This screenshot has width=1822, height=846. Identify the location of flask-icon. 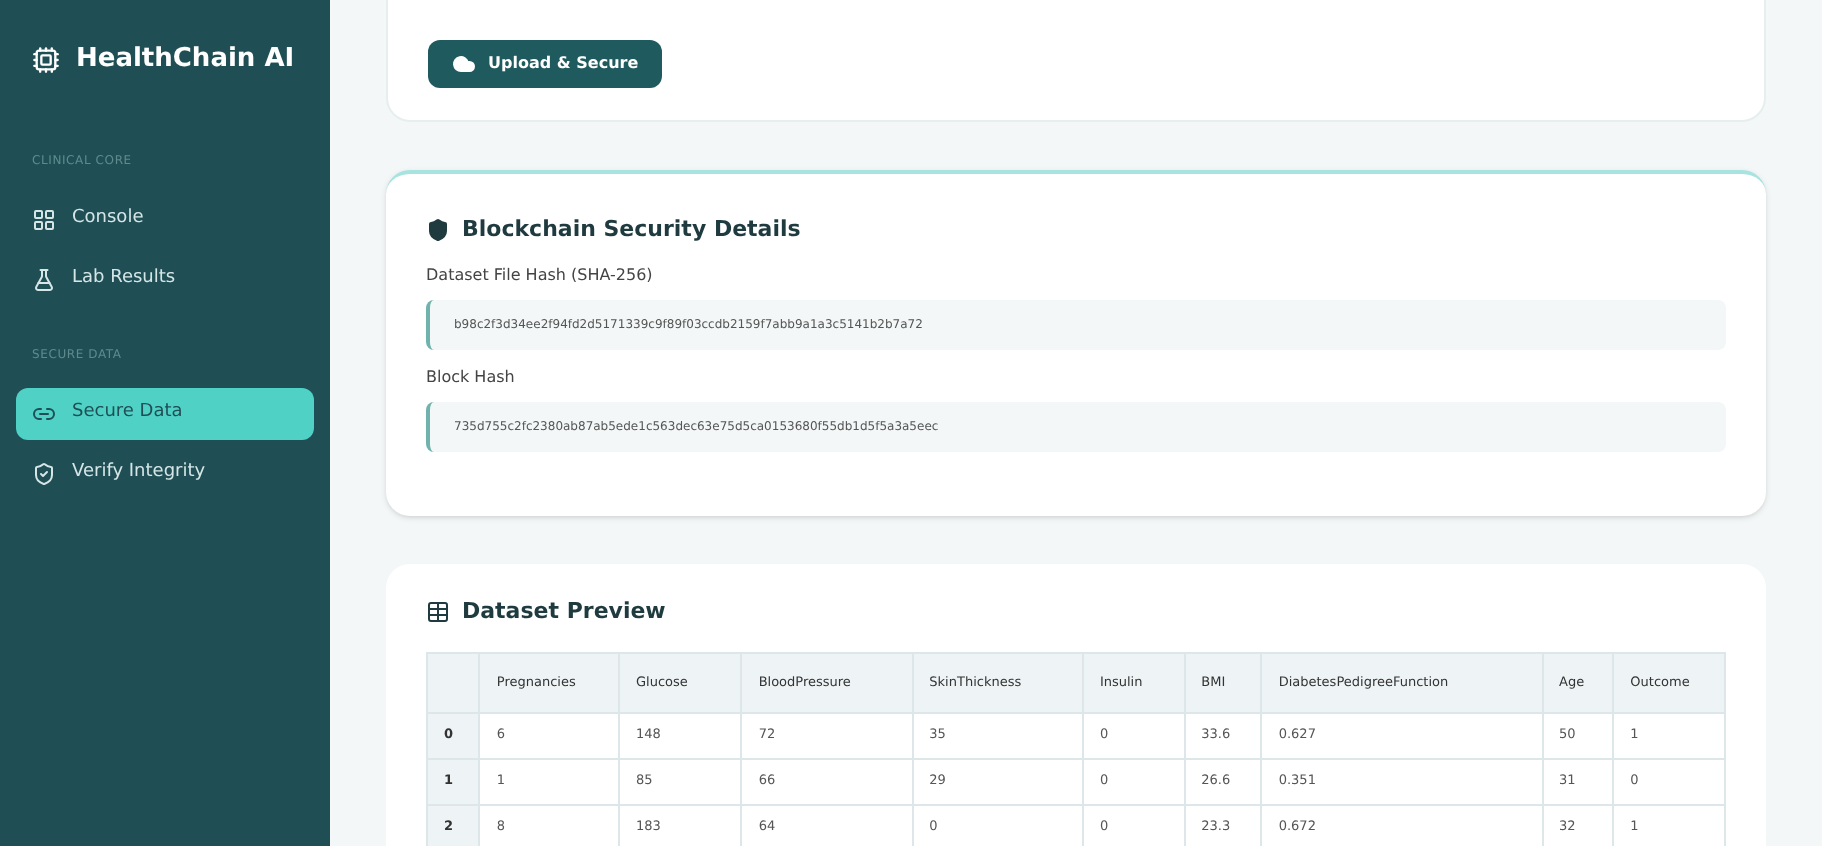
(44, 279).